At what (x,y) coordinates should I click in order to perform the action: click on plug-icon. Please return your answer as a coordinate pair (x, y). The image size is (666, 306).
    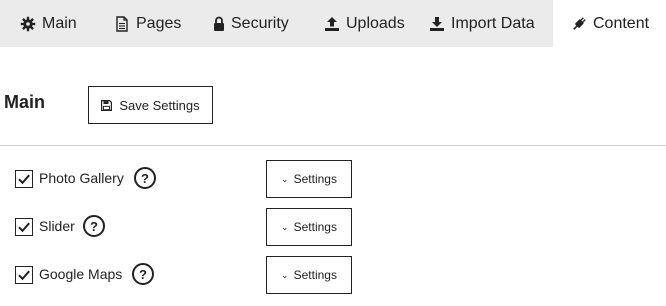
    Looking at the image, I should click on (579, 24).